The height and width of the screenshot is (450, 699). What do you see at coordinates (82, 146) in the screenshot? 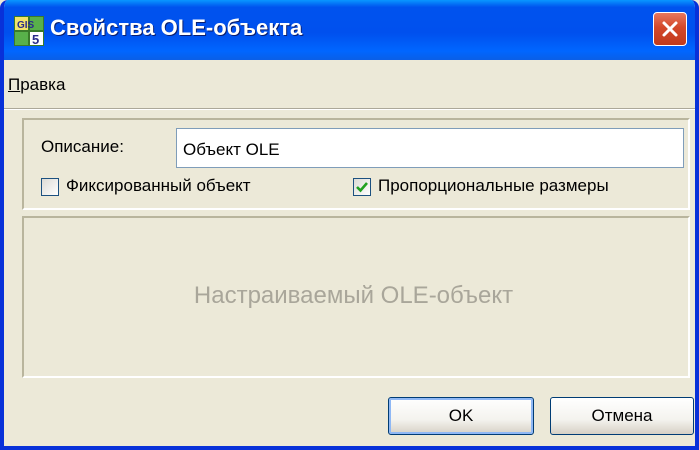
I see `description-label: Описание:` at bounding box center [82, 146].